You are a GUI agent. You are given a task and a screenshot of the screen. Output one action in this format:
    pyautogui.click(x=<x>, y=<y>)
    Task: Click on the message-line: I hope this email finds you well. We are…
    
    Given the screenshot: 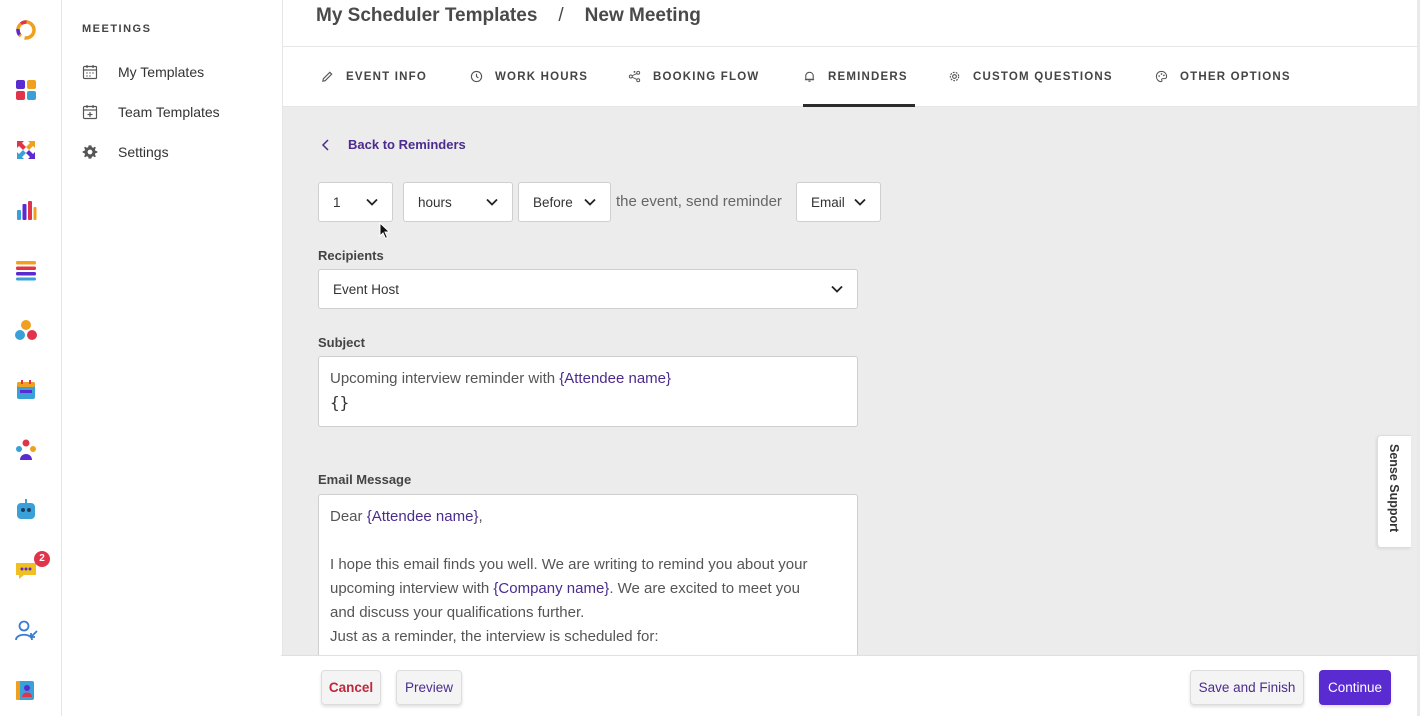 What is the action you would take?
    pyautogui.click(x=569, y=564)
    